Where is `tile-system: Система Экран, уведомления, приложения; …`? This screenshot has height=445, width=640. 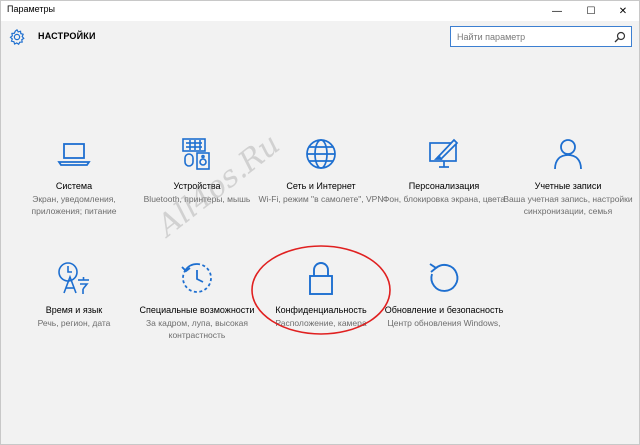 tile-system: Система Экран, уведомления, приложения; … is located at coordinates (74, 176).